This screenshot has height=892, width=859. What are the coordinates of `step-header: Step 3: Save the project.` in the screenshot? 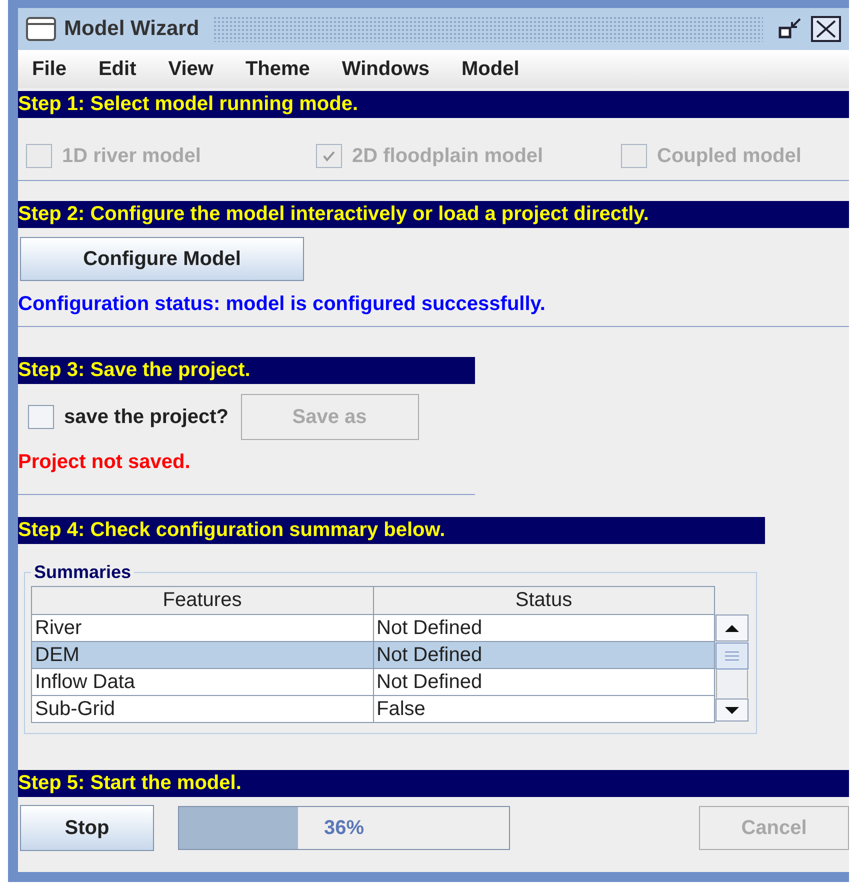 It's located at (246, 370).